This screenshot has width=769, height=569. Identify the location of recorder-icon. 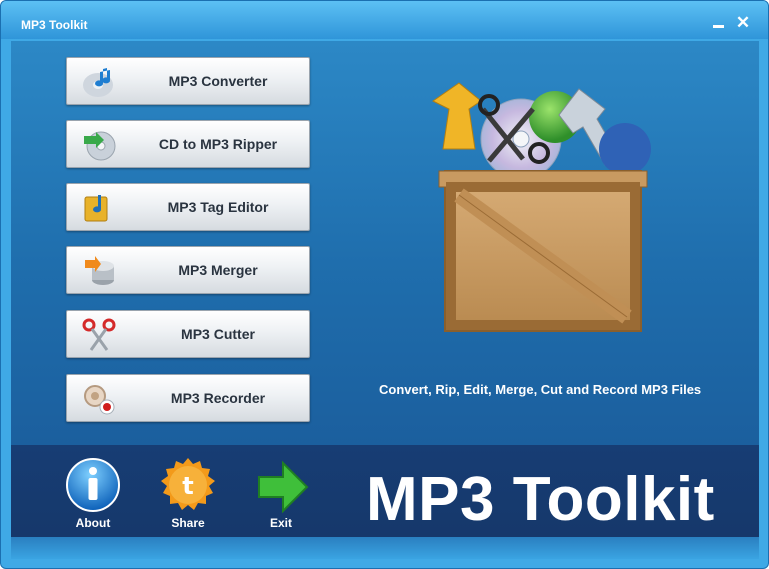
(99, 400).